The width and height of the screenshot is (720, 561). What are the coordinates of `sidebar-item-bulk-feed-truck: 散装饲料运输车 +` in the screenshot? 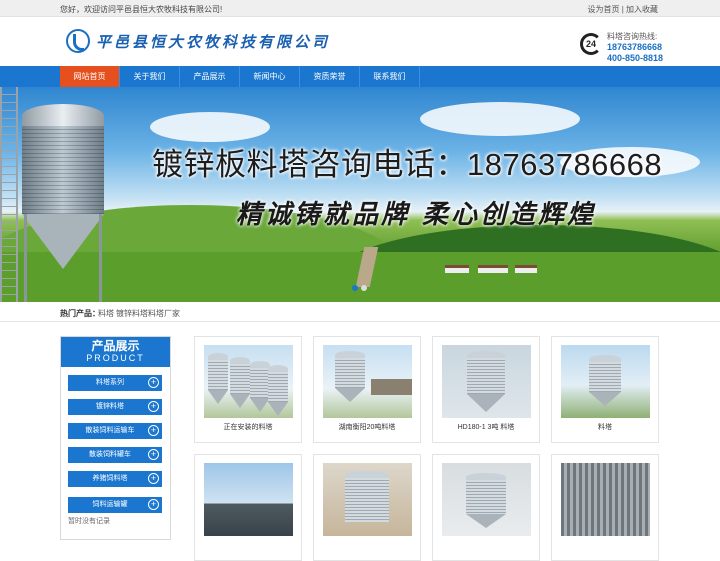 It's located at (115, 431).